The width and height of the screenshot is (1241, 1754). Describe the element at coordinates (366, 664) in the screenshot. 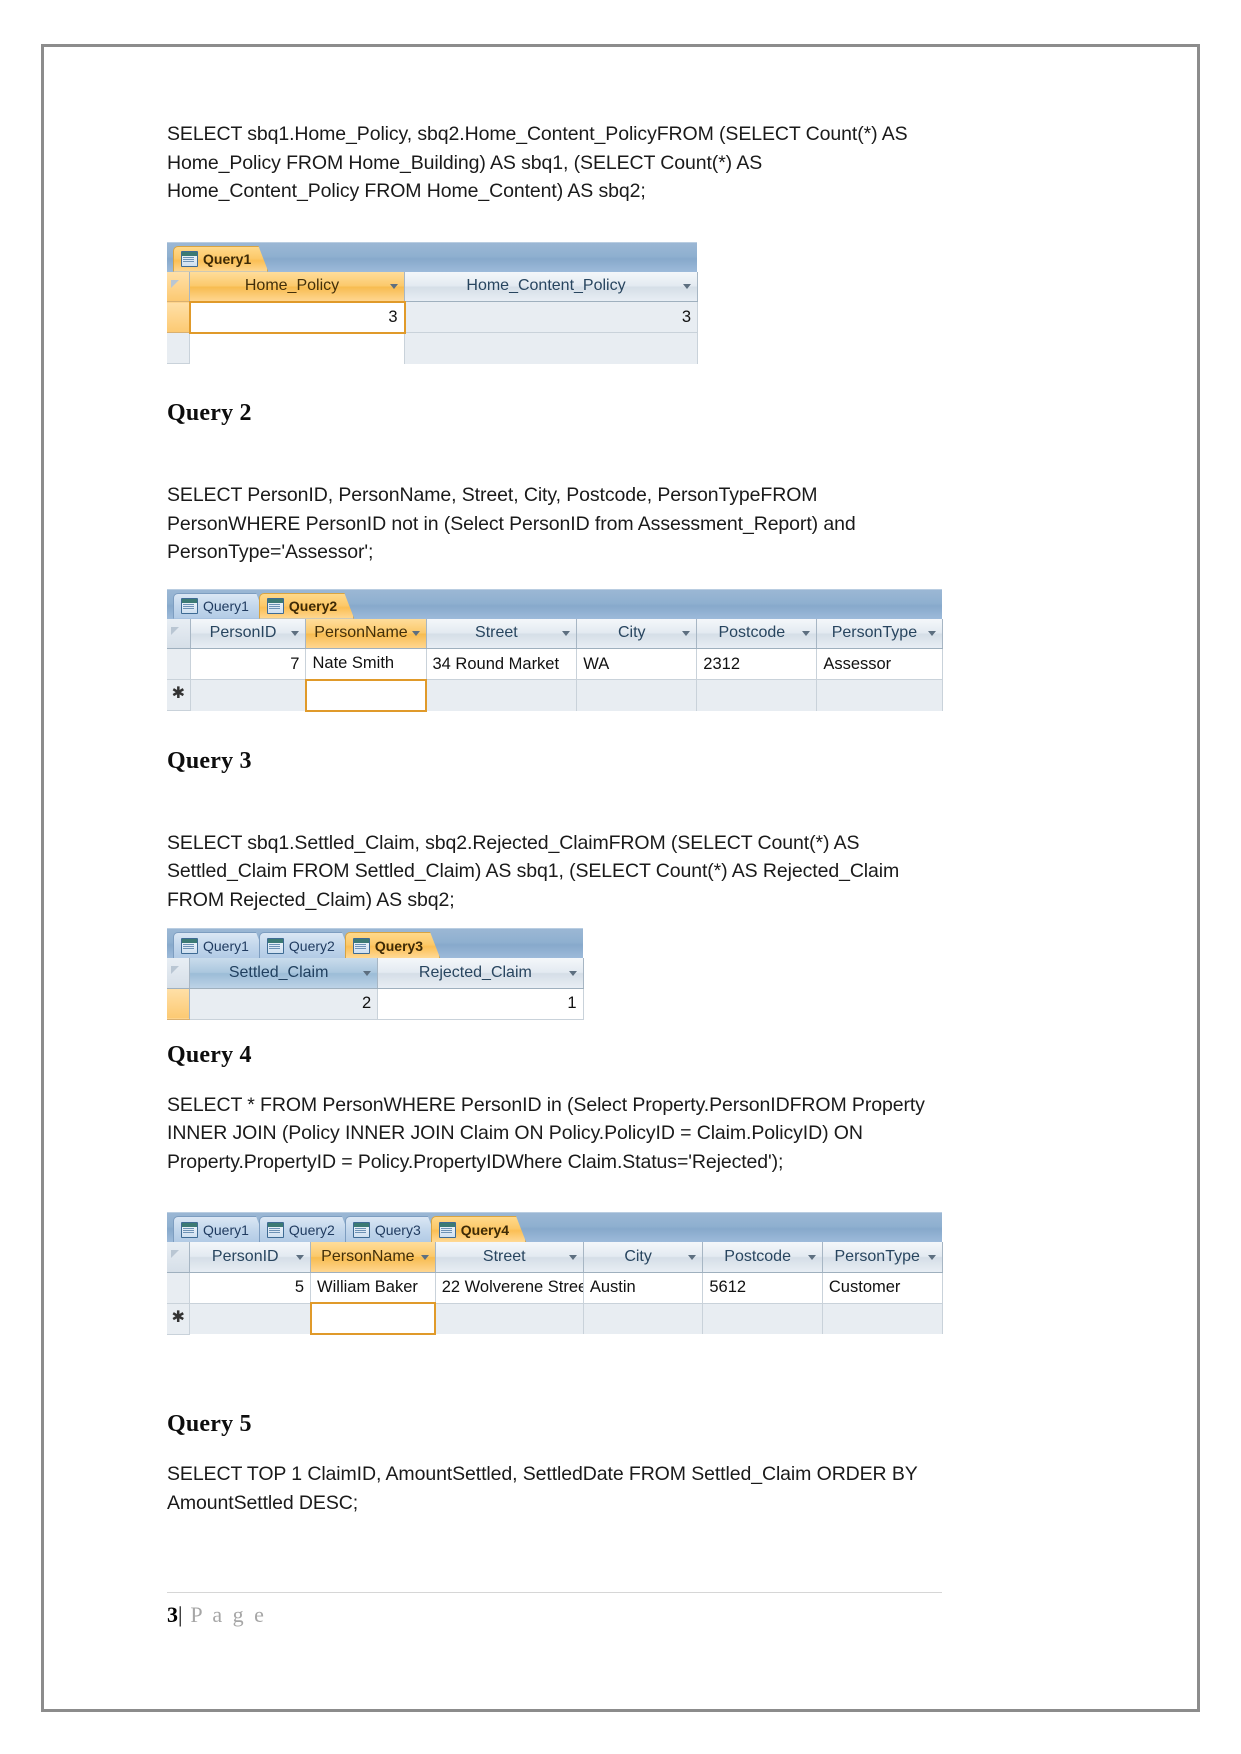

I see `cell-personname: Nate Smith` at that location.